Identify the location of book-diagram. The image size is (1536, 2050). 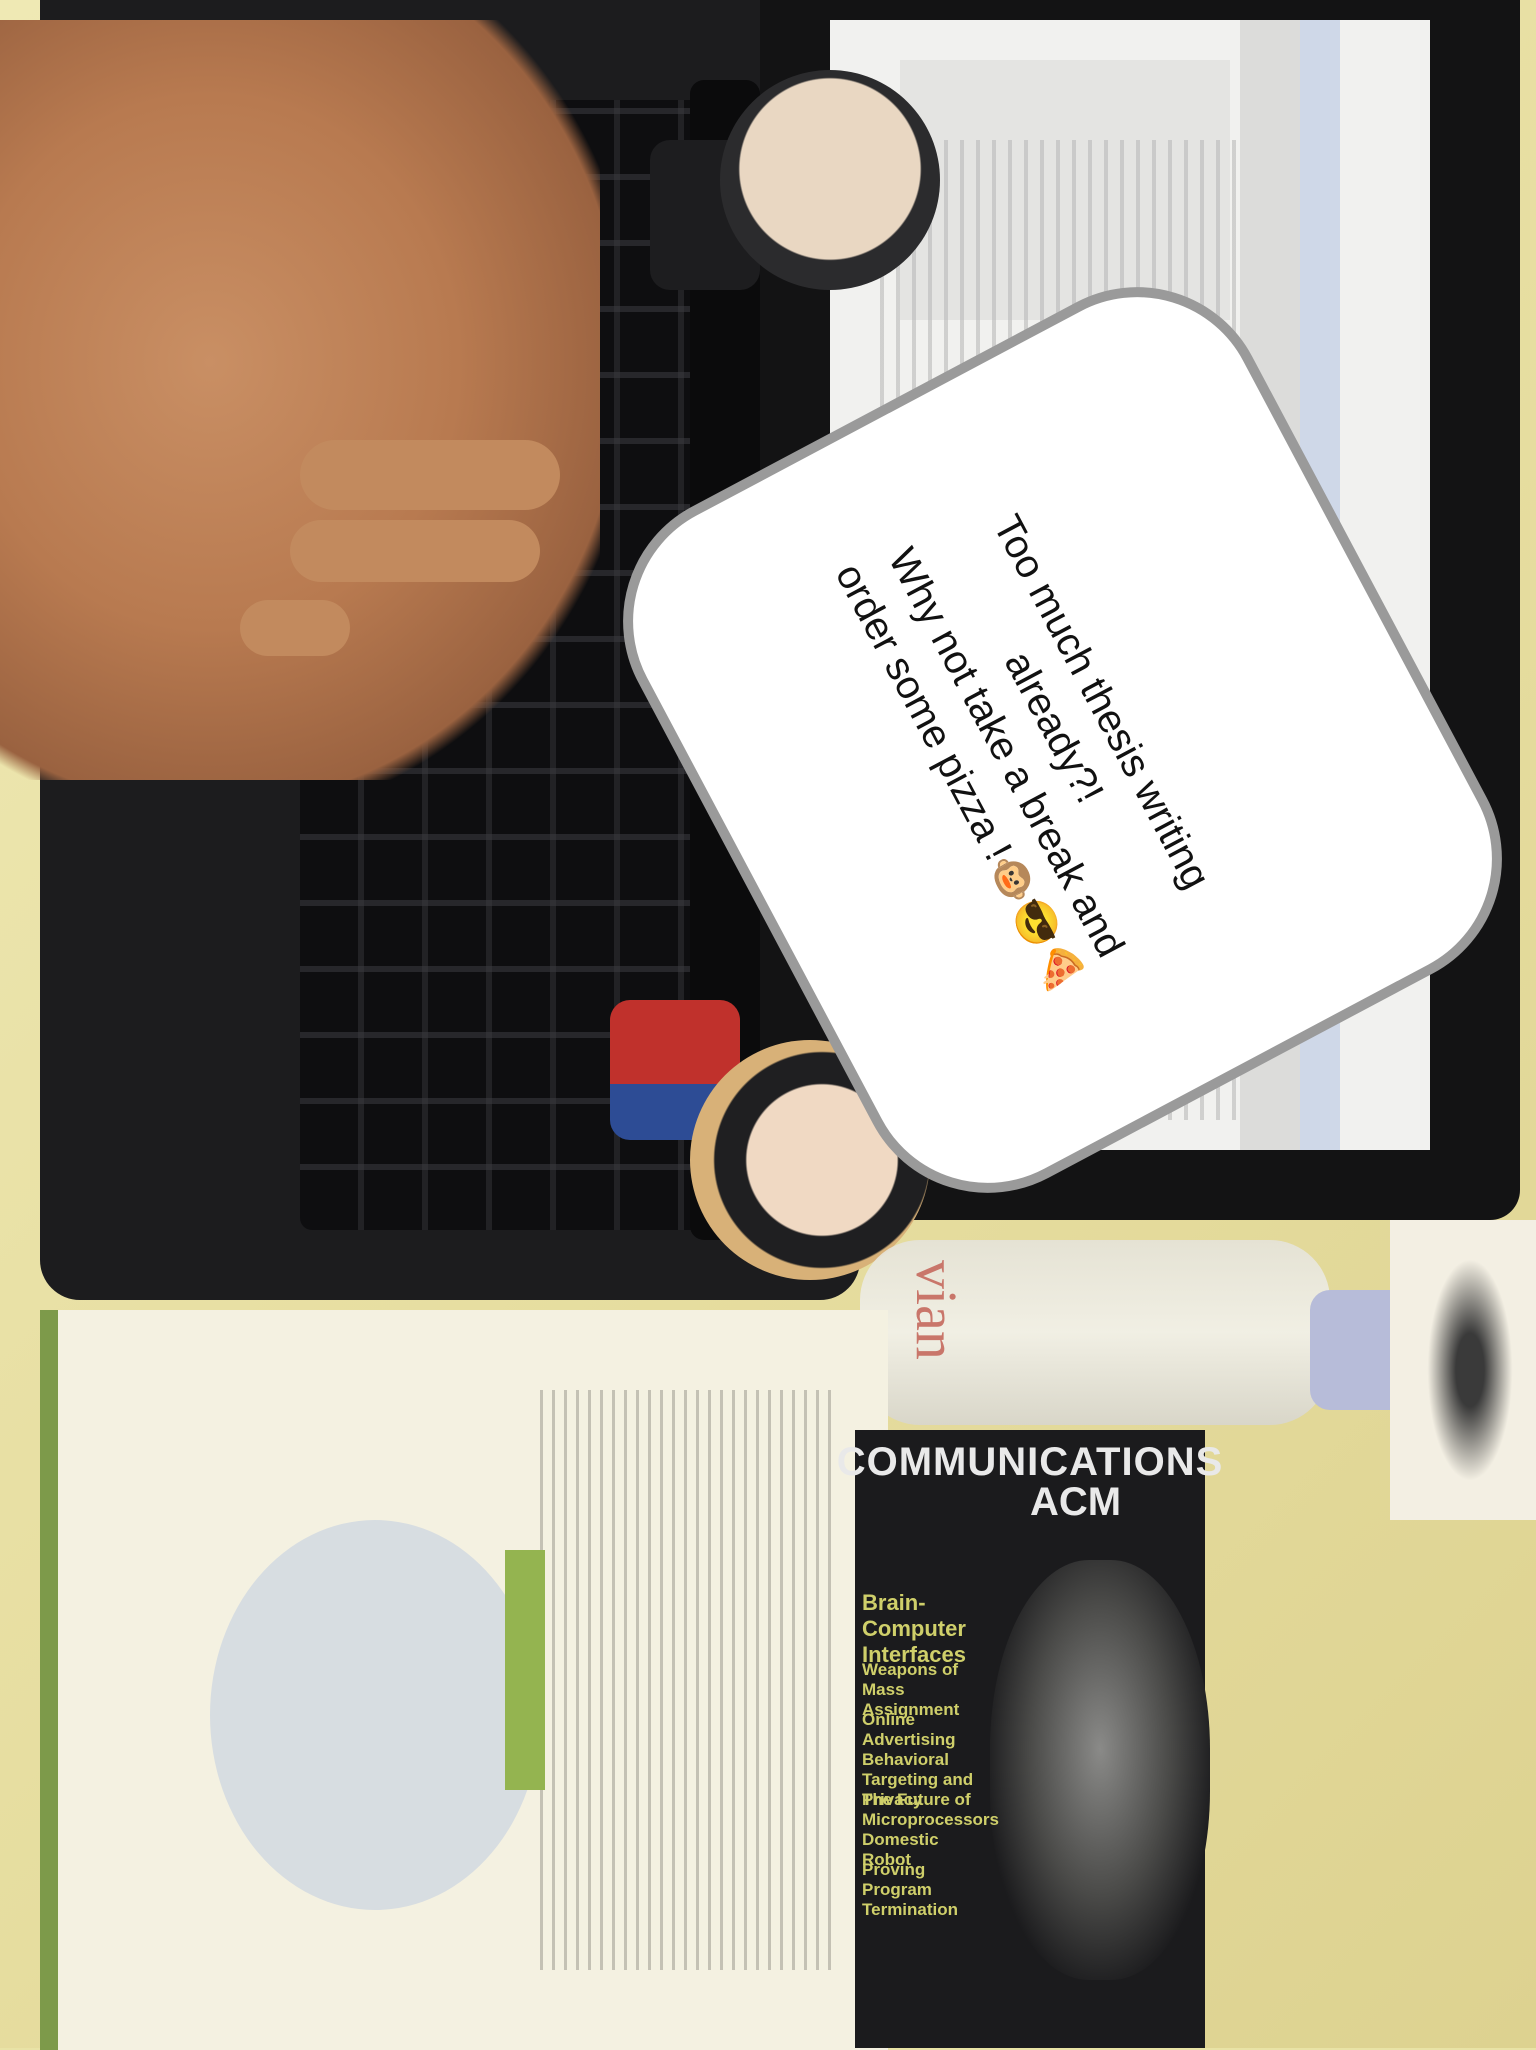
(375, 1715).